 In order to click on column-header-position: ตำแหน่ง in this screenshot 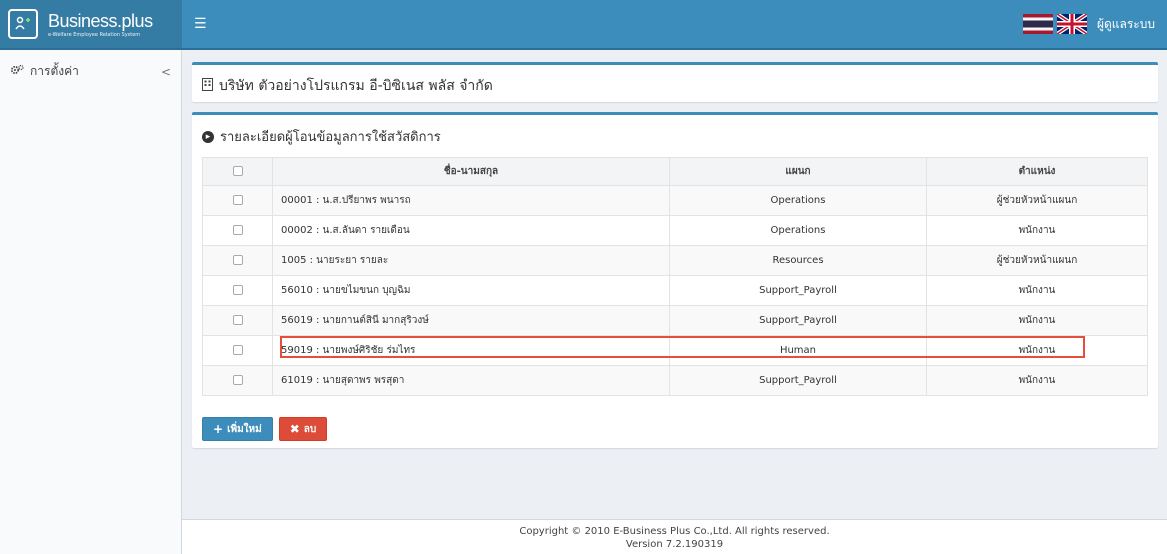, I will do `click(1037, 171)`.